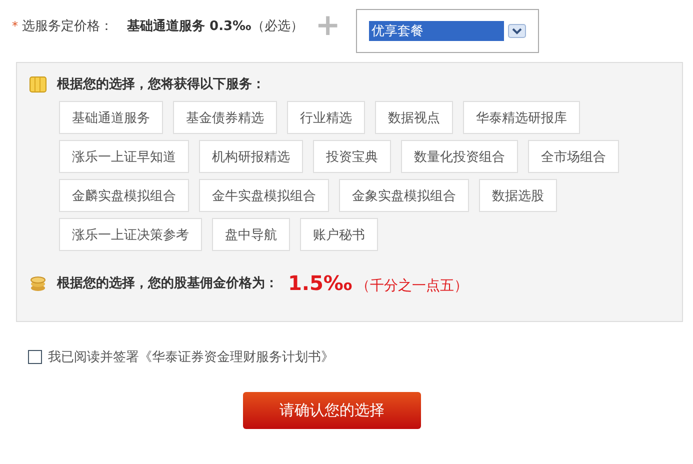 The image size is (693, 464). Describe the element at coordinates (332, 410) in the screenshot. I see `confirm-button: 请确认您的选择` at that location.